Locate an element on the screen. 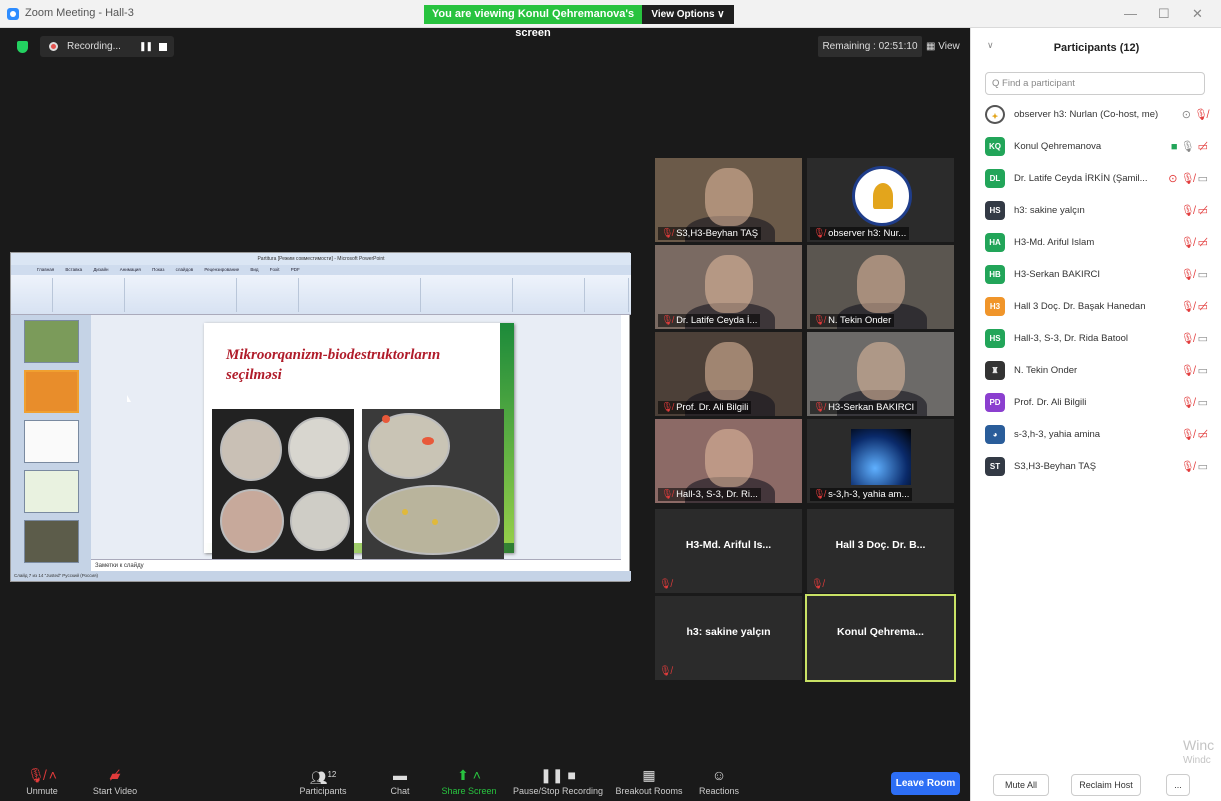 This screenshot has width=1221, height=801. close-button: ✕ is located at coordinates (1197, 14).